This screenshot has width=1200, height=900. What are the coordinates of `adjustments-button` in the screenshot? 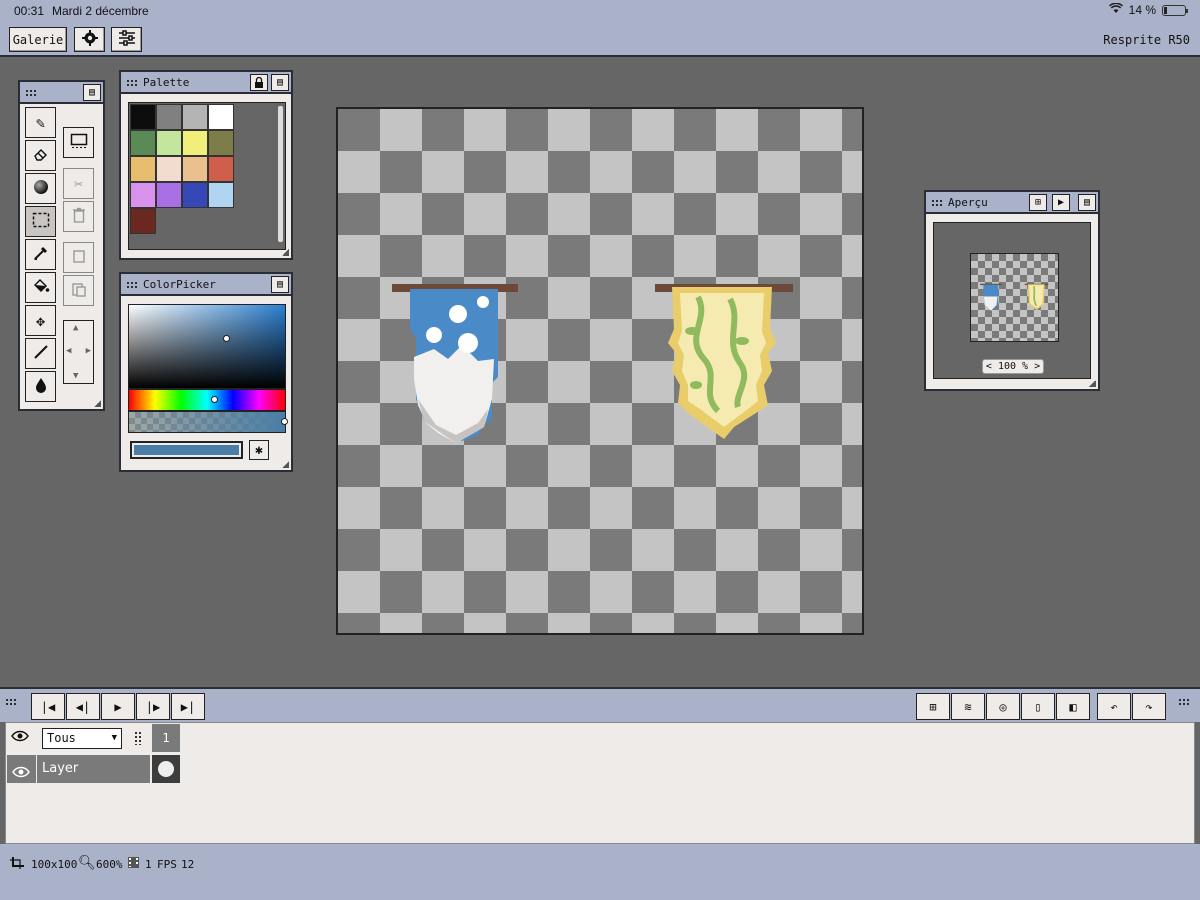 It's located at (126, 39).